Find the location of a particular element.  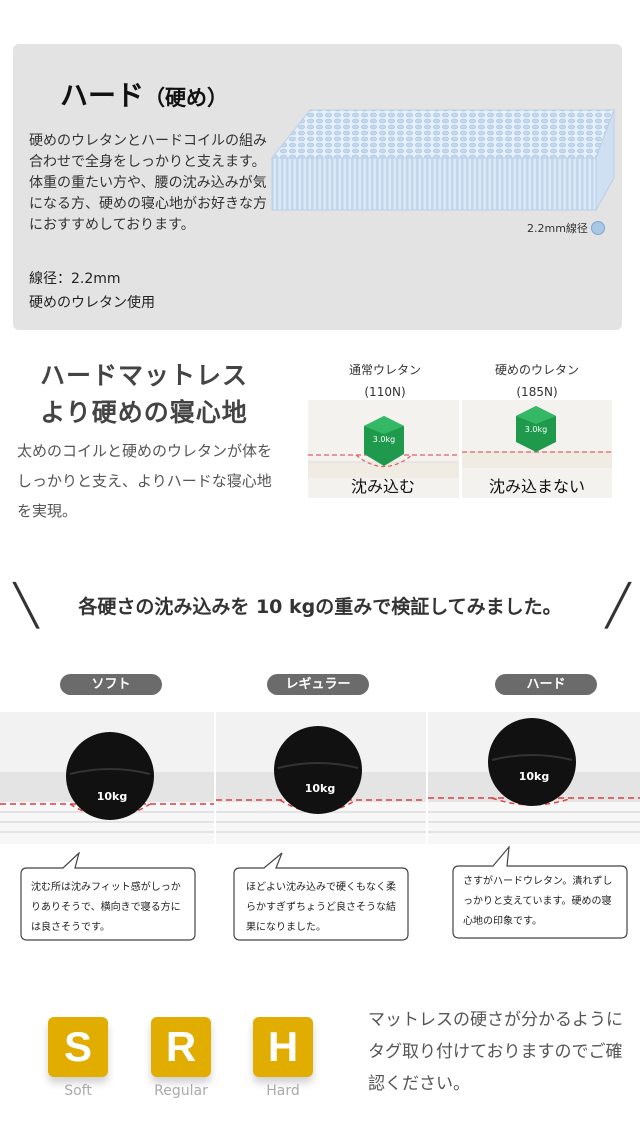

hard-mattress-title-line2: より硬めの寝心地 is located at coordinates (144, 412).